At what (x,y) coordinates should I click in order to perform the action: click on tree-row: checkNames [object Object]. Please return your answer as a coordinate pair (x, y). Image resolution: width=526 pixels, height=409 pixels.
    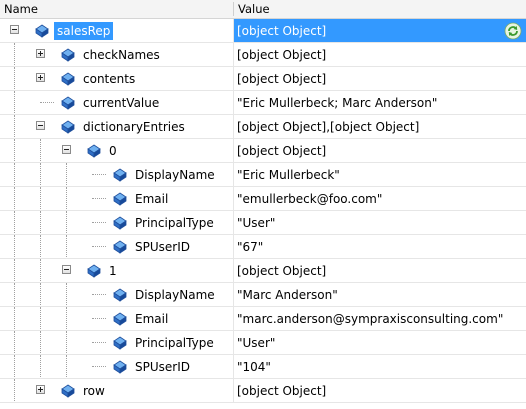
    Looking at the image, I should click on (263, 55).